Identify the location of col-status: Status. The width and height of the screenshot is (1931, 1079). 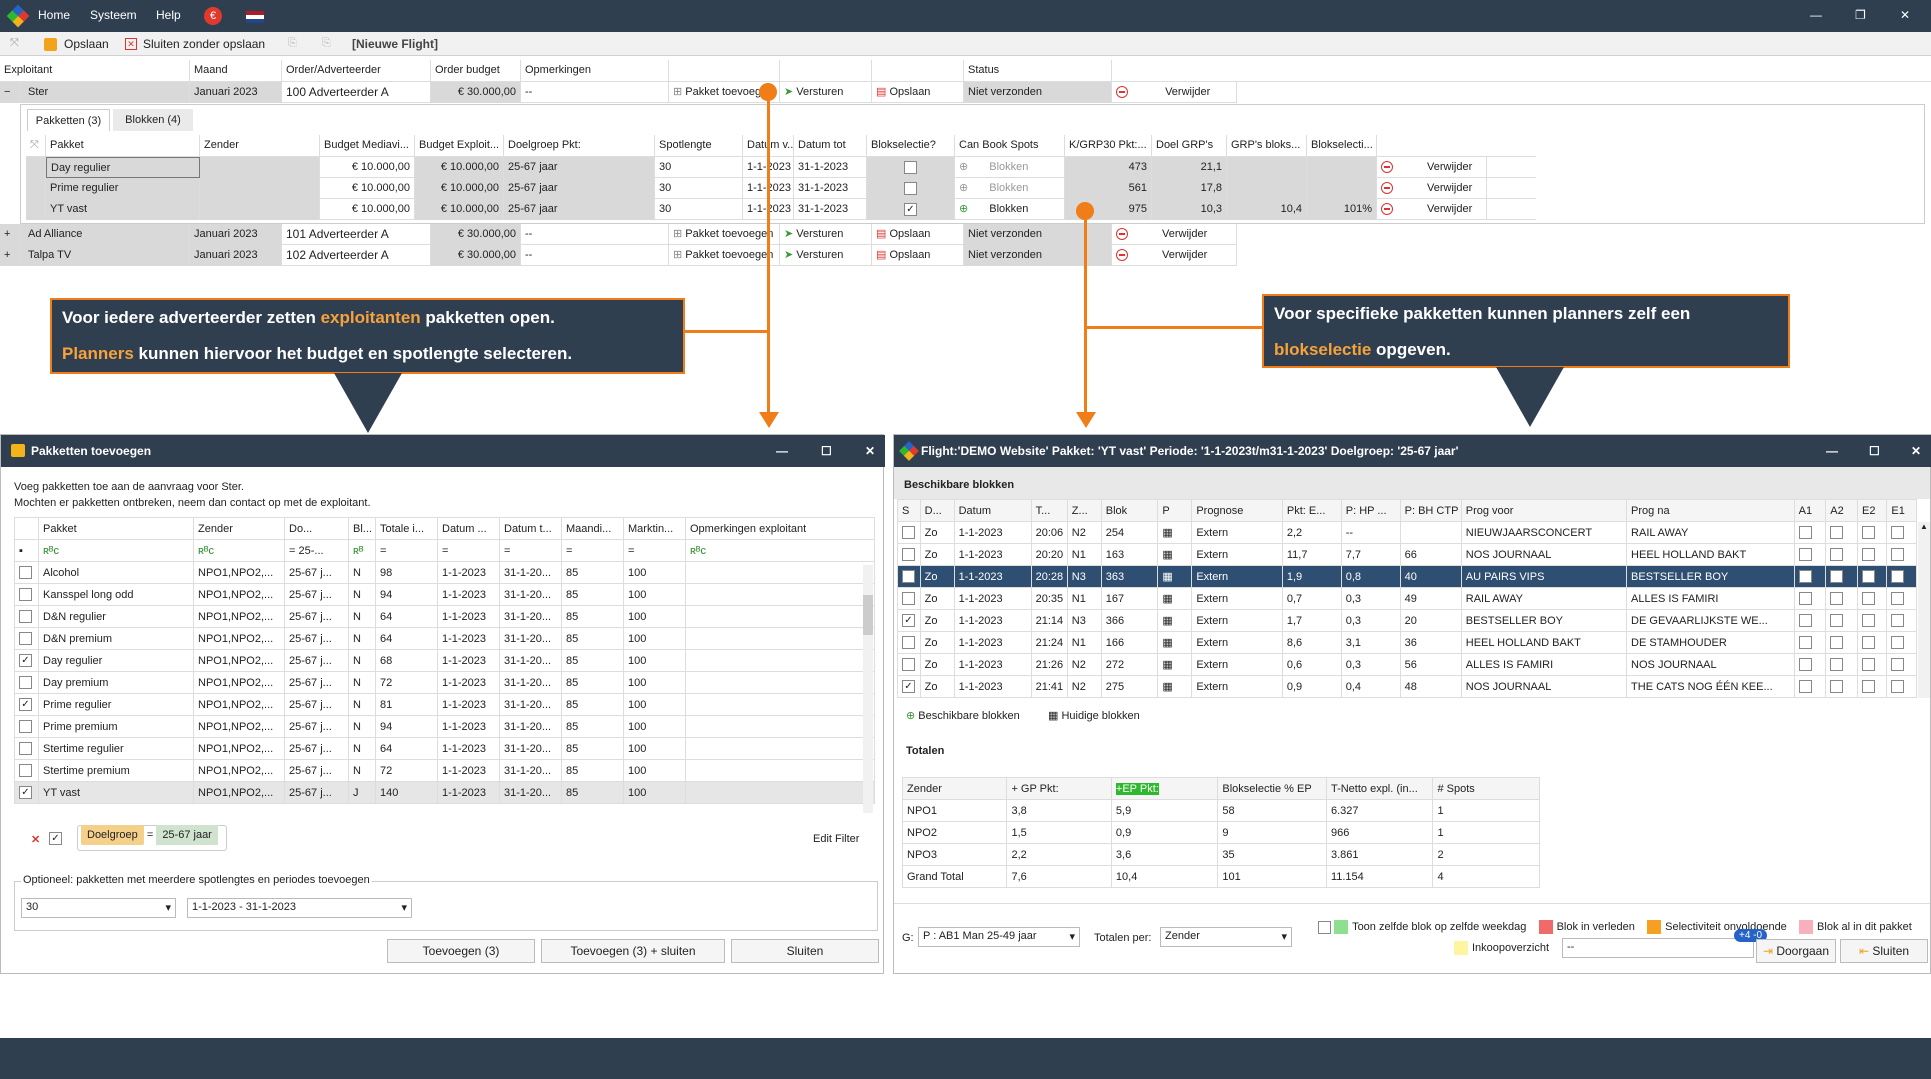
(1038, 70).